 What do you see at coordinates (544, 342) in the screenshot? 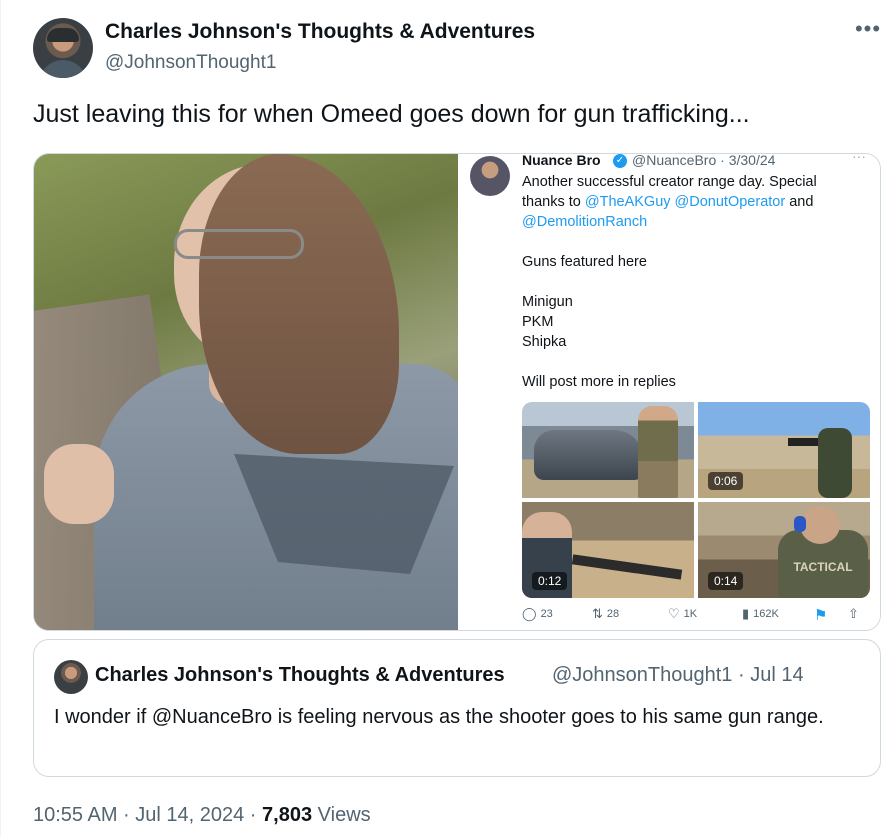
I see `screenshot-gun-3: Shipka` at bounding box center [544, 342].